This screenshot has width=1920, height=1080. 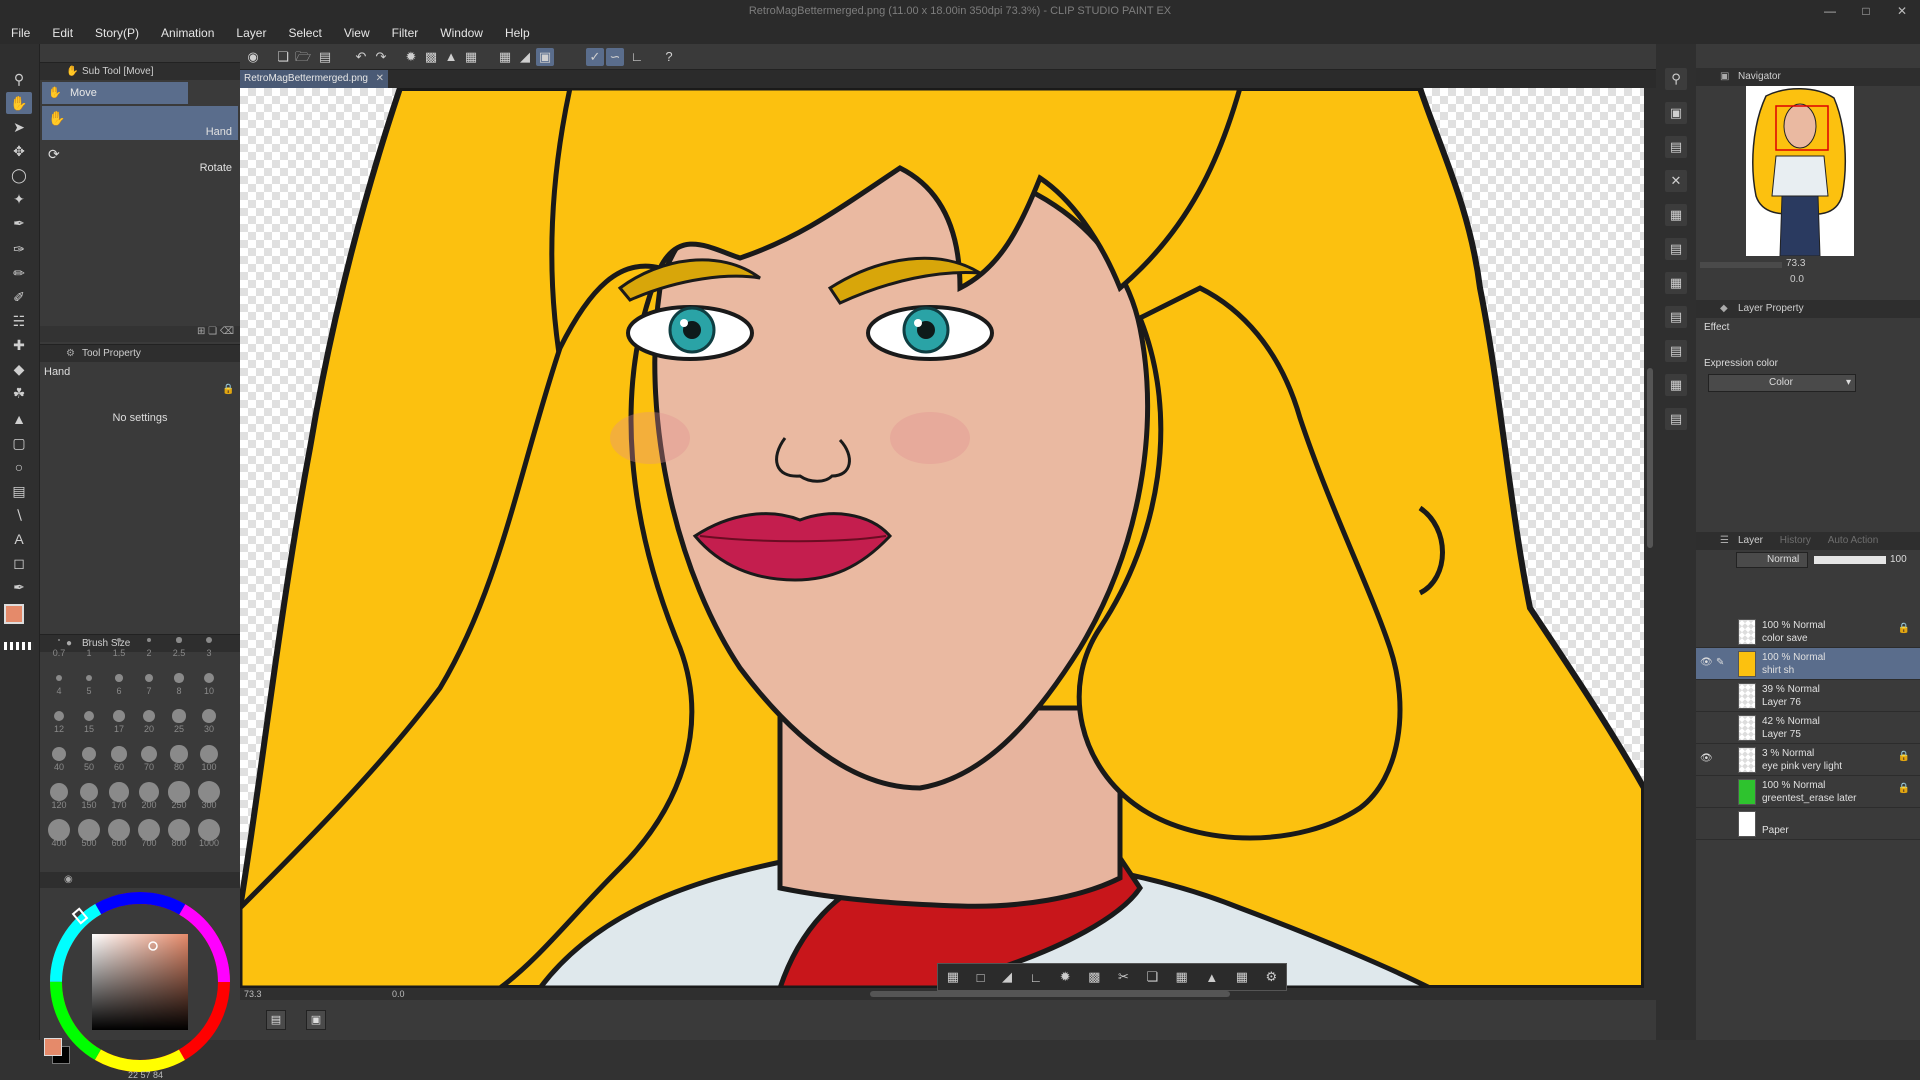 What do you see at coordinates (19, 467) in the screenshot?
I see `figure-tool-icon: ○` at bounding box center [19, 467].